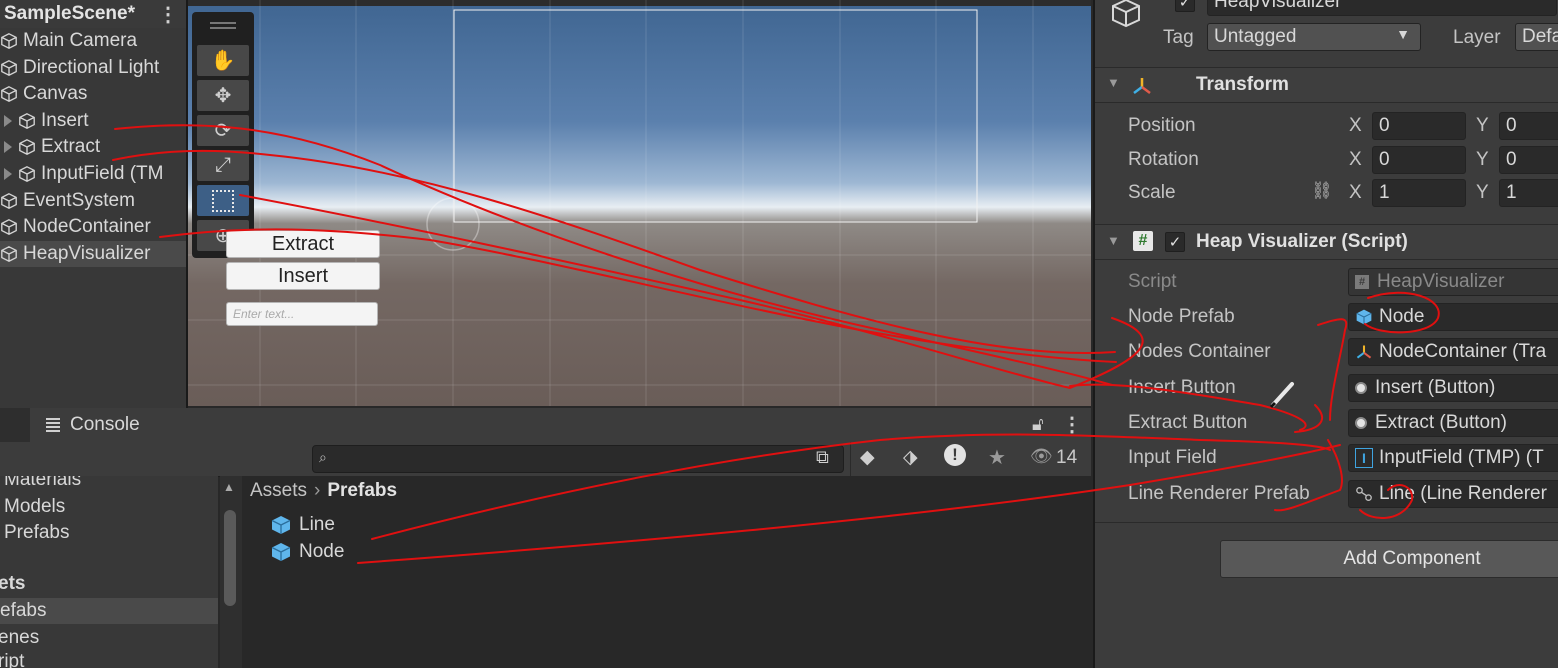  What do you see at coordinates (1041, 456) in the screenshot?
I see `hidden-packages-eye-icon: 👁︎` at bounding box center [1041, 456].